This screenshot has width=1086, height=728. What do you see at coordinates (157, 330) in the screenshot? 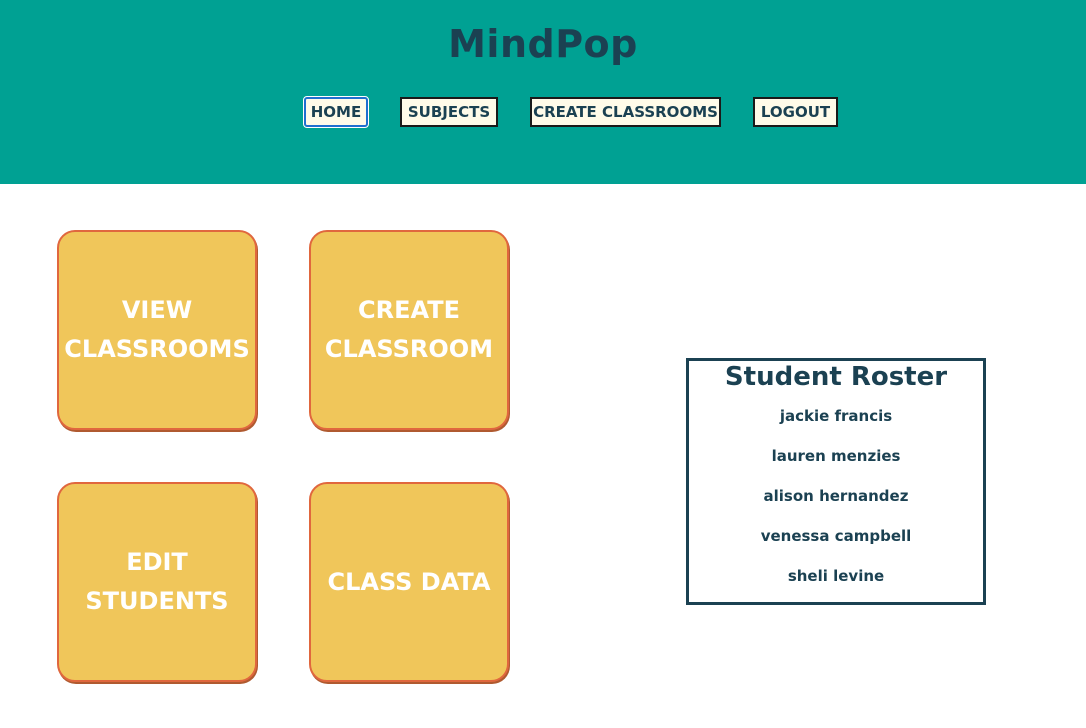
I see `view-classrooms-tile: VIEW CLASSROOMS` at bounding box center [157, 330].